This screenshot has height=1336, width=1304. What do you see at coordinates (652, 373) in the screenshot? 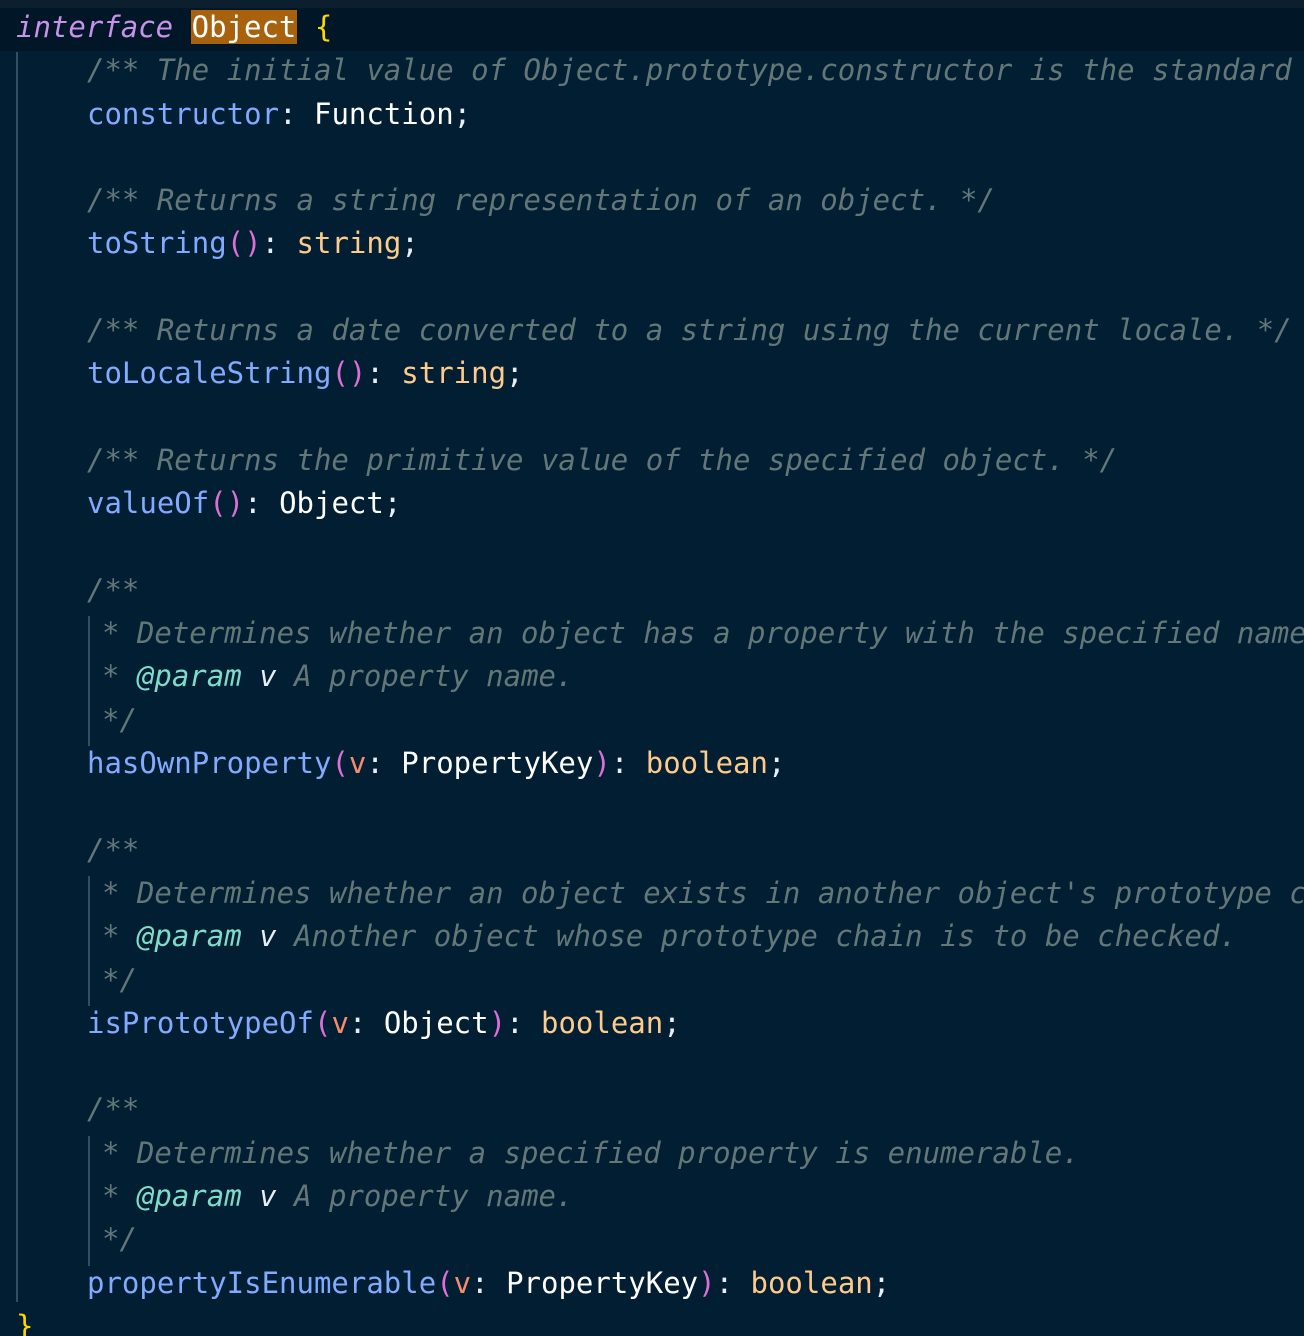
I see `code-line: toLocaleString(): string;` at bounding box center [652, 373].